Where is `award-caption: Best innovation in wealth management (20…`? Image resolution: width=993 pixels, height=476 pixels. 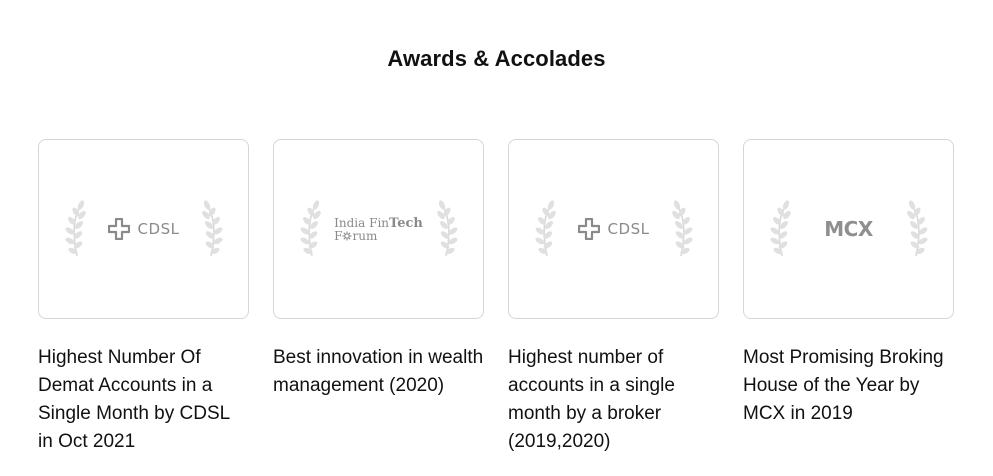
award-caption: Best innovation in wealth management (20… is located at coordinates (378, 371).